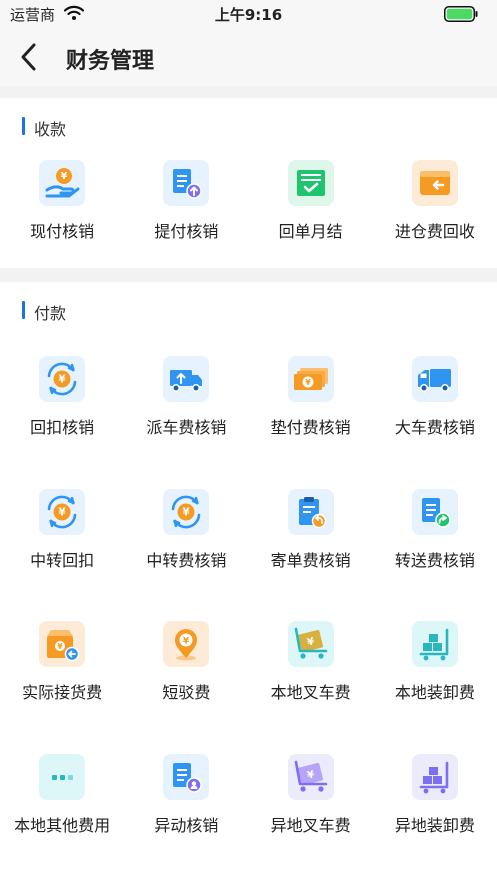  Describe the element at coordinates (50, 129) in the screenshot. I see `section-title: 收款` at that location.